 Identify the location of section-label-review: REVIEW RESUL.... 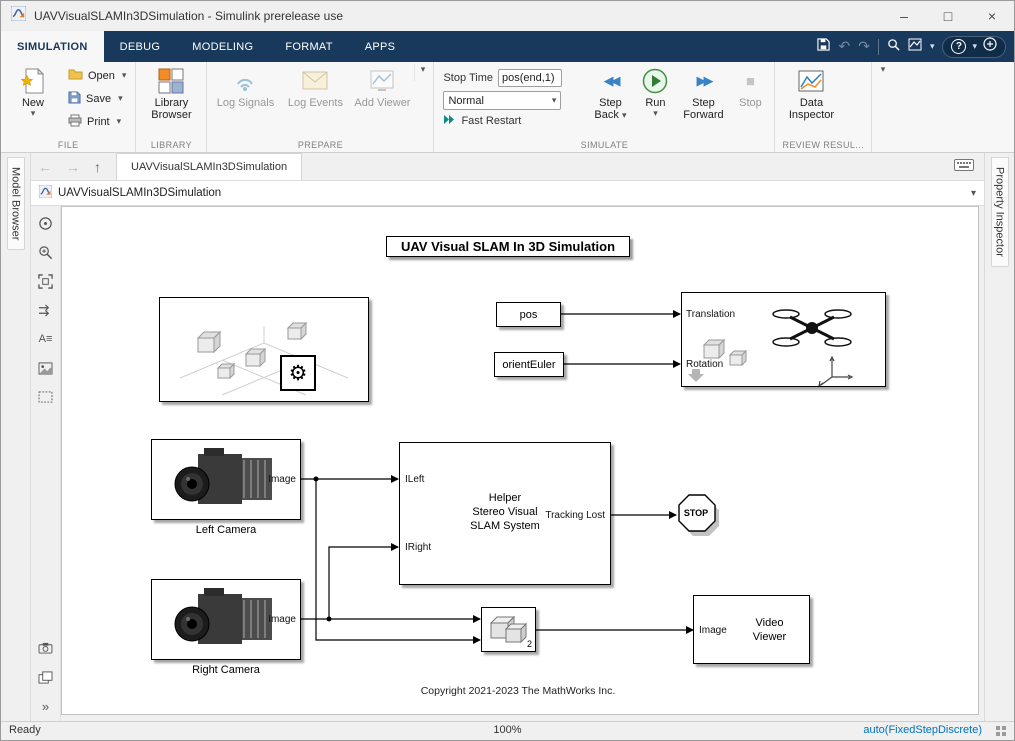
(823, 145).